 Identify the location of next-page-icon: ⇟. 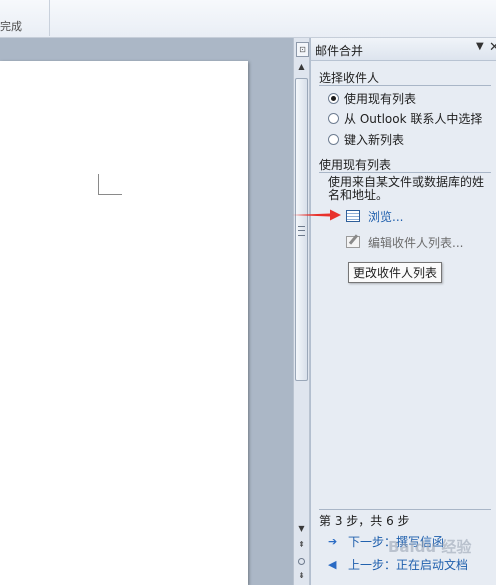
(301, 575).